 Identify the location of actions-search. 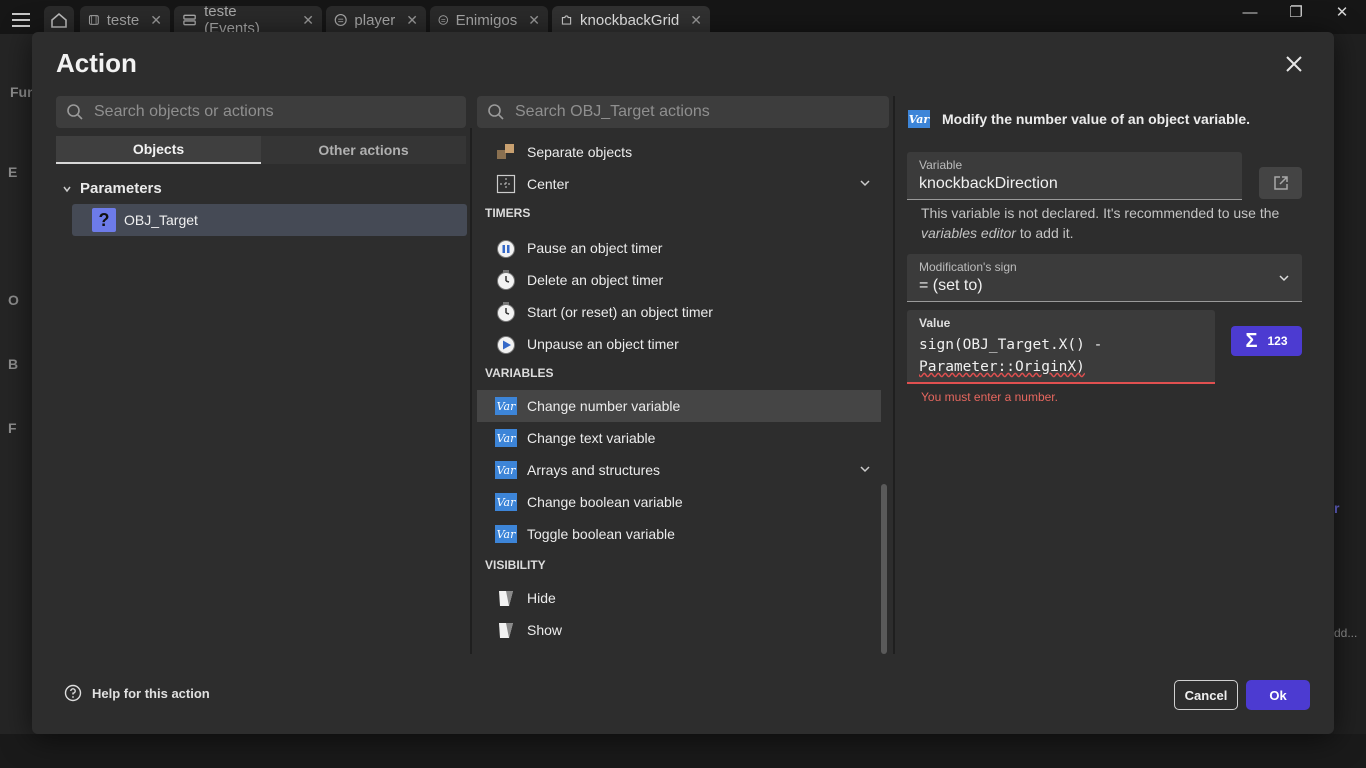
(683, 112).